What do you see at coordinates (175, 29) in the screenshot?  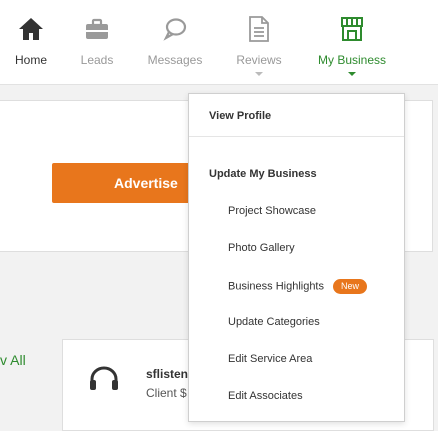 I see `chat-bubble-icon` at bounding box center [175, 29].